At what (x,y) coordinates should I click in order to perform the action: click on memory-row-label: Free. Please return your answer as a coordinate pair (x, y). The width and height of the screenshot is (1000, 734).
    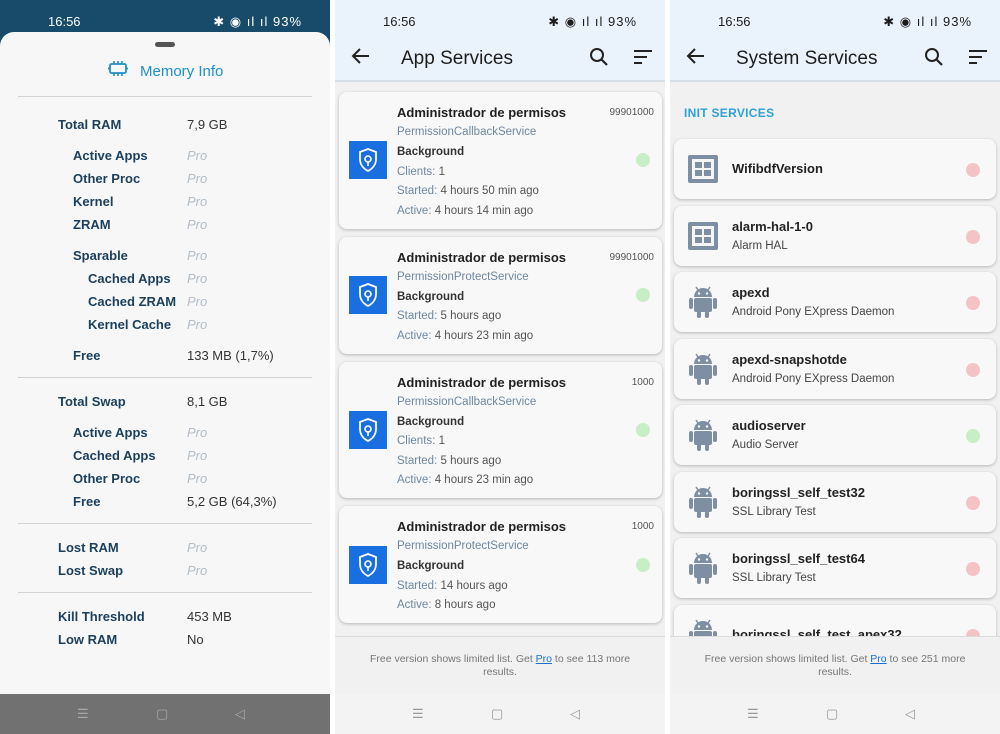
    Looking at the image, I should click on (87, 501).